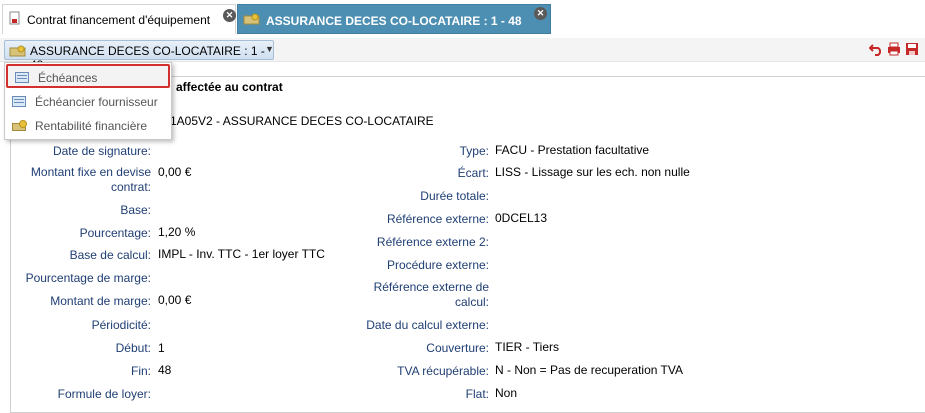 The height and width of the screenshot is (413, 925). What do you see at coordinates (91, 126) in the screenshot?
I see `menu-item-label: Rentabilité financière` at bounding box center [91, 126].